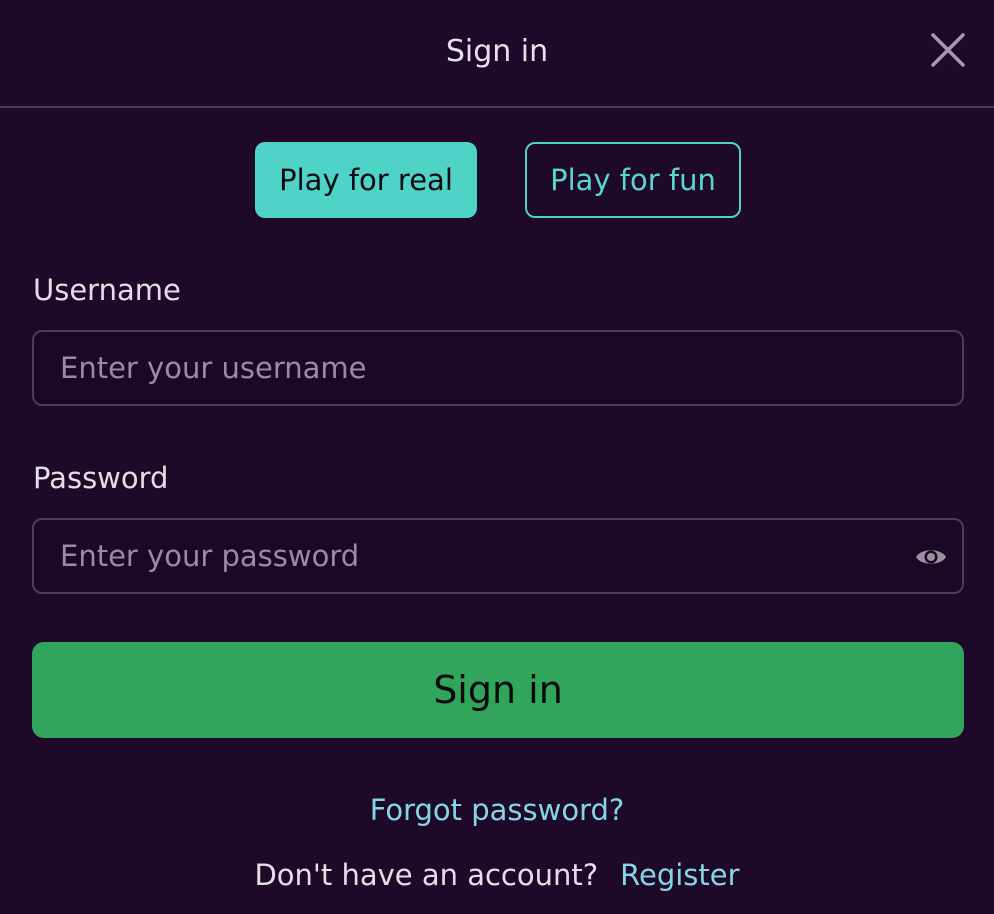 Image resolution: width=994 pixels, height=914 pixels. I want to click on close-icon, so click(948, 50).